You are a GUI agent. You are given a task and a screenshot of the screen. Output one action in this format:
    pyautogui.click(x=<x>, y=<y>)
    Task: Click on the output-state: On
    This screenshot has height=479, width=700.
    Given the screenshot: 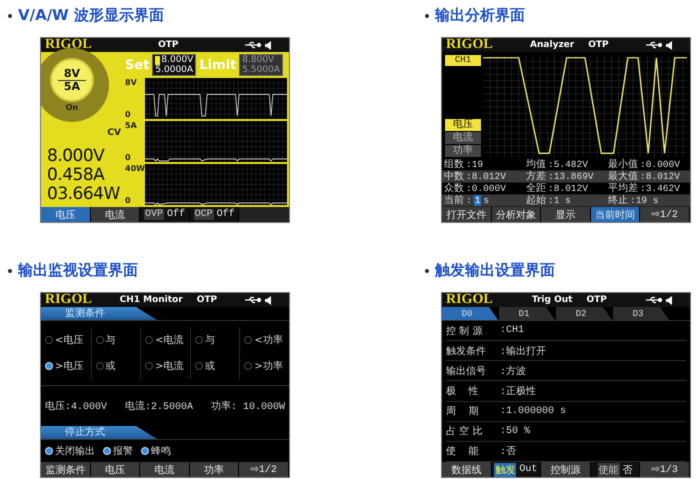 What is the action you would take?
    pyautogui.click(x=72, y=107)
    